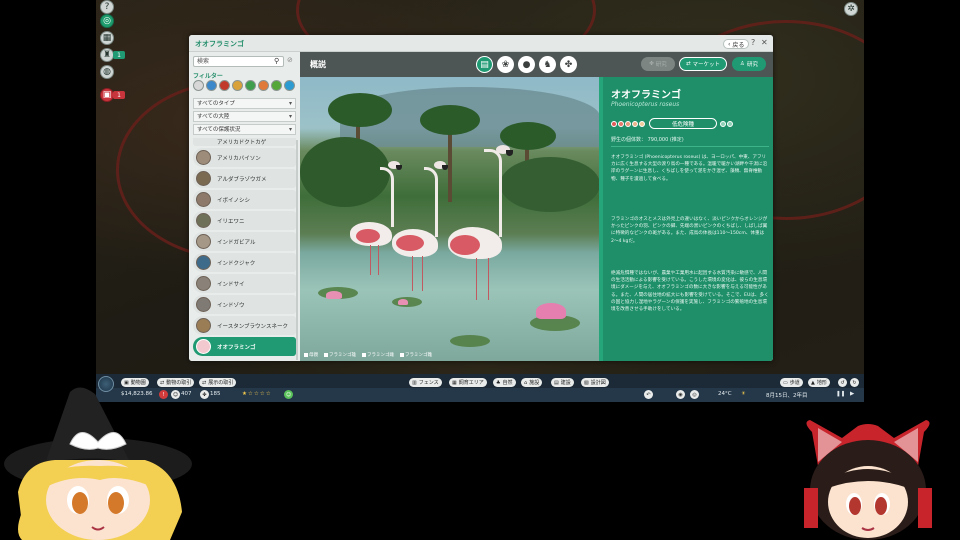  I want to click on animal-name: アメリカドクトカゲ, so click(242, 143).